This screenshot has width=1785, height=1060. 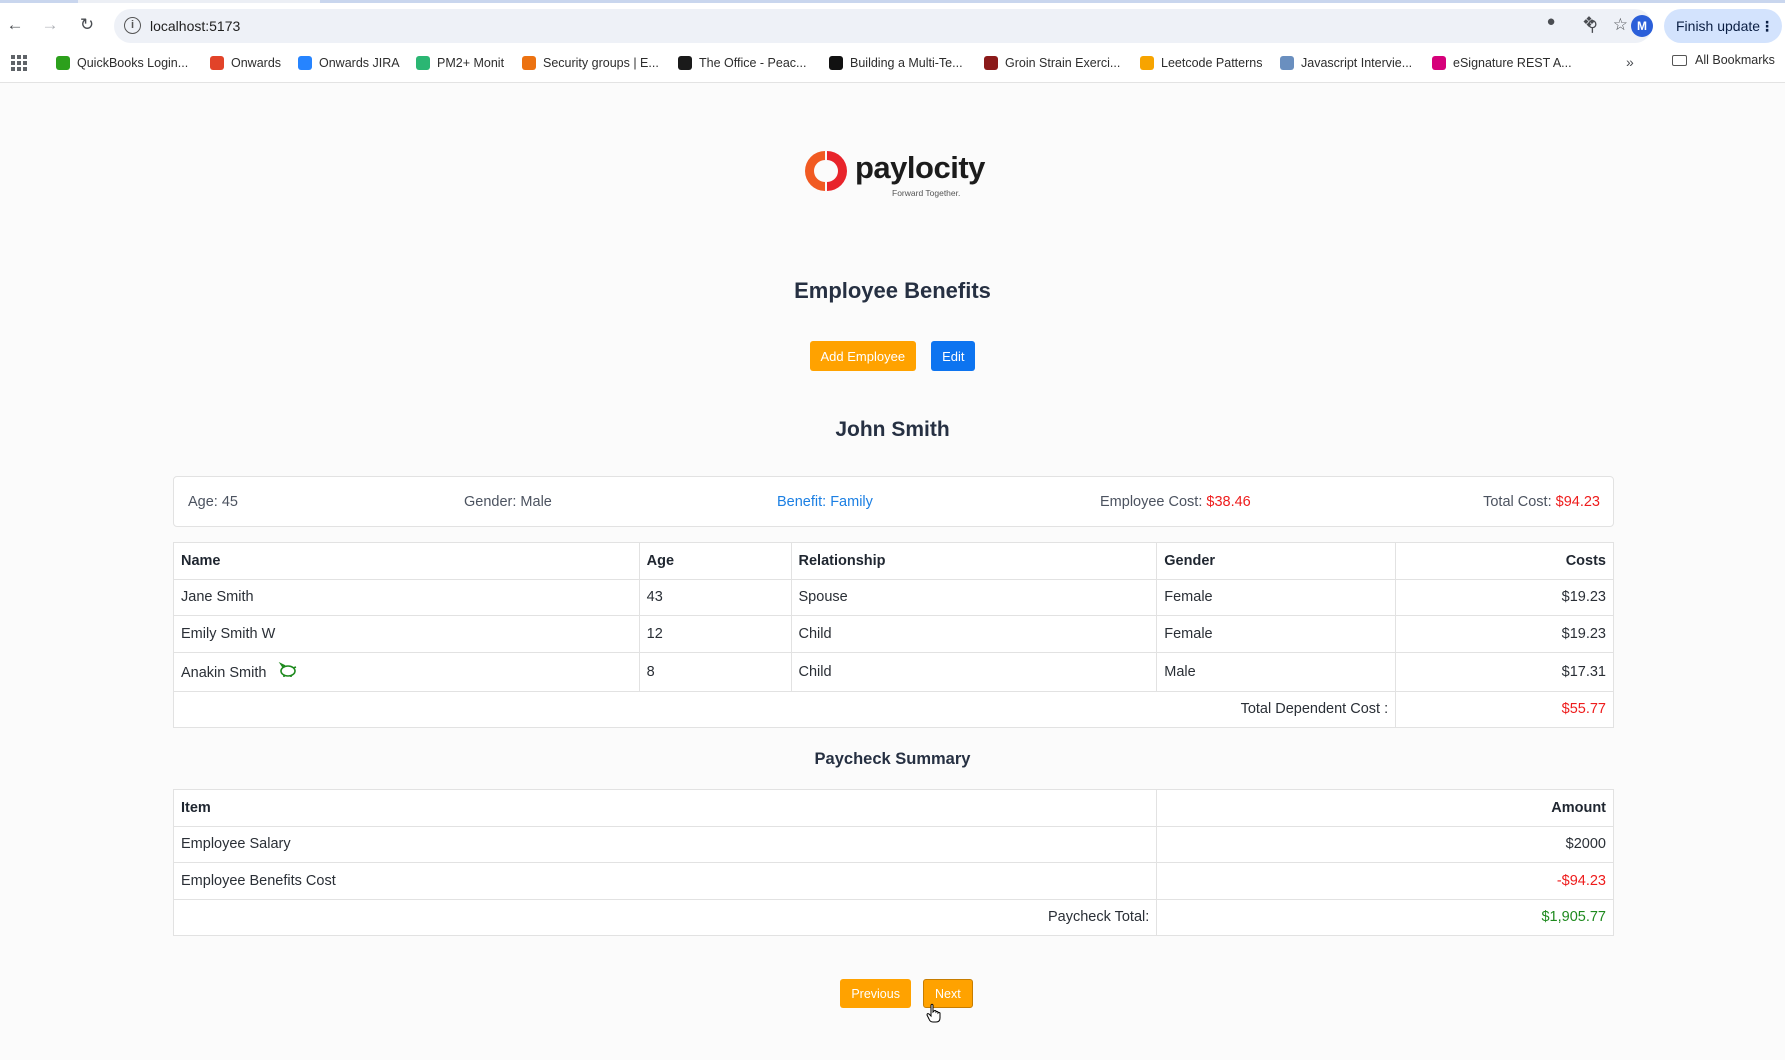 What do you see at coordinates (974, 597) in the screenshot?
I see `dependent-relationship: Spouse` at bounding box center [974, 597].